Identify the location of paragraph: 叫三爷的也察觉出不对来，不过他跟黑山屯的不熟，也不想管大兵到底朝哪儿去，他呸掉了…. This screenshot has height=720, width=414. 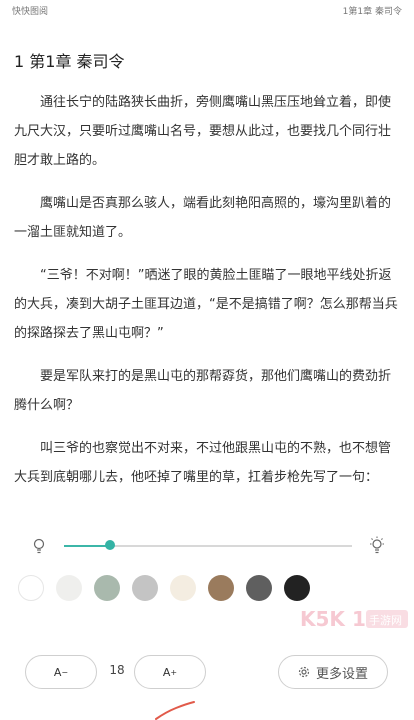
(203, 463).